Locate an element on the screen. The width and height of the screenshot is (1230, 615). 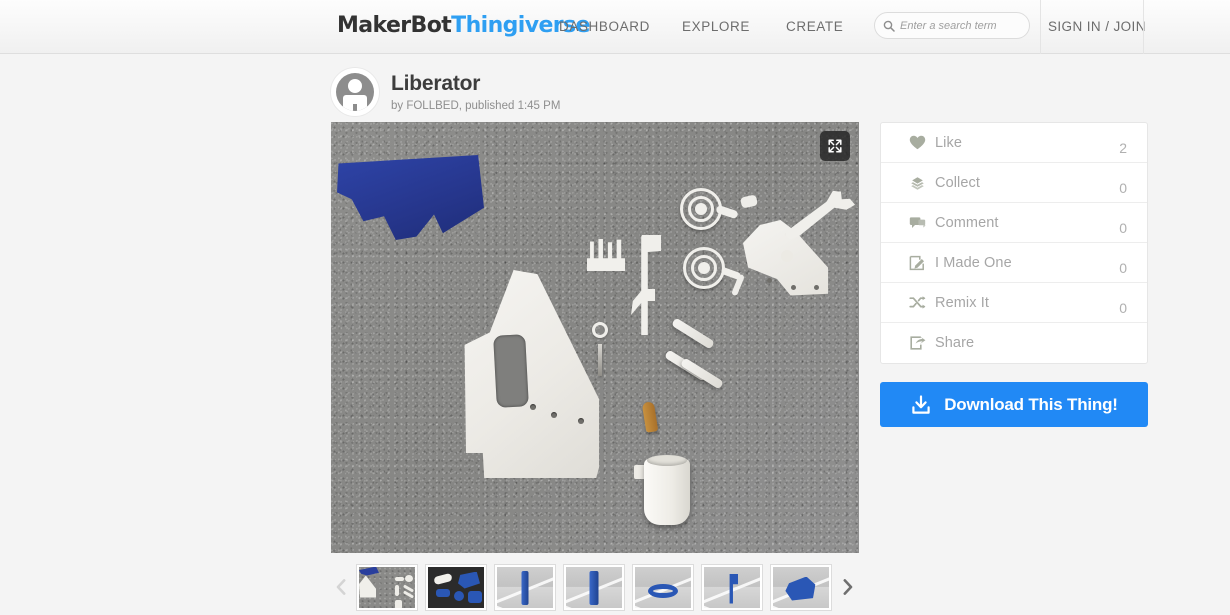
thing-title-row: Liberator by FOLLBED, published 1:45 PM is located at coordinates (445, 92).